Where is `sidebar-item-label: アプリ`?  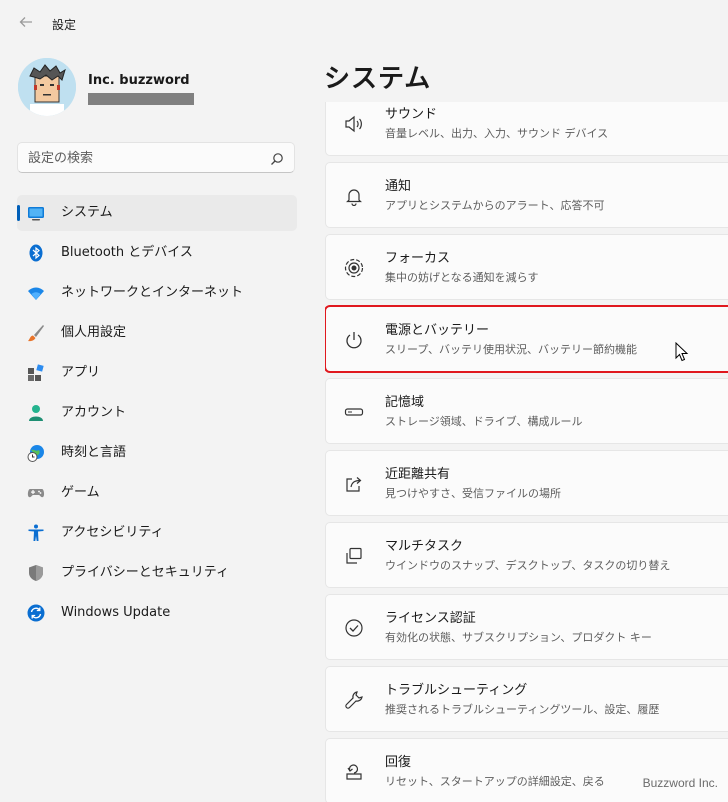 sidebar-item-label: アプリ is located at coordinates (81, 372).